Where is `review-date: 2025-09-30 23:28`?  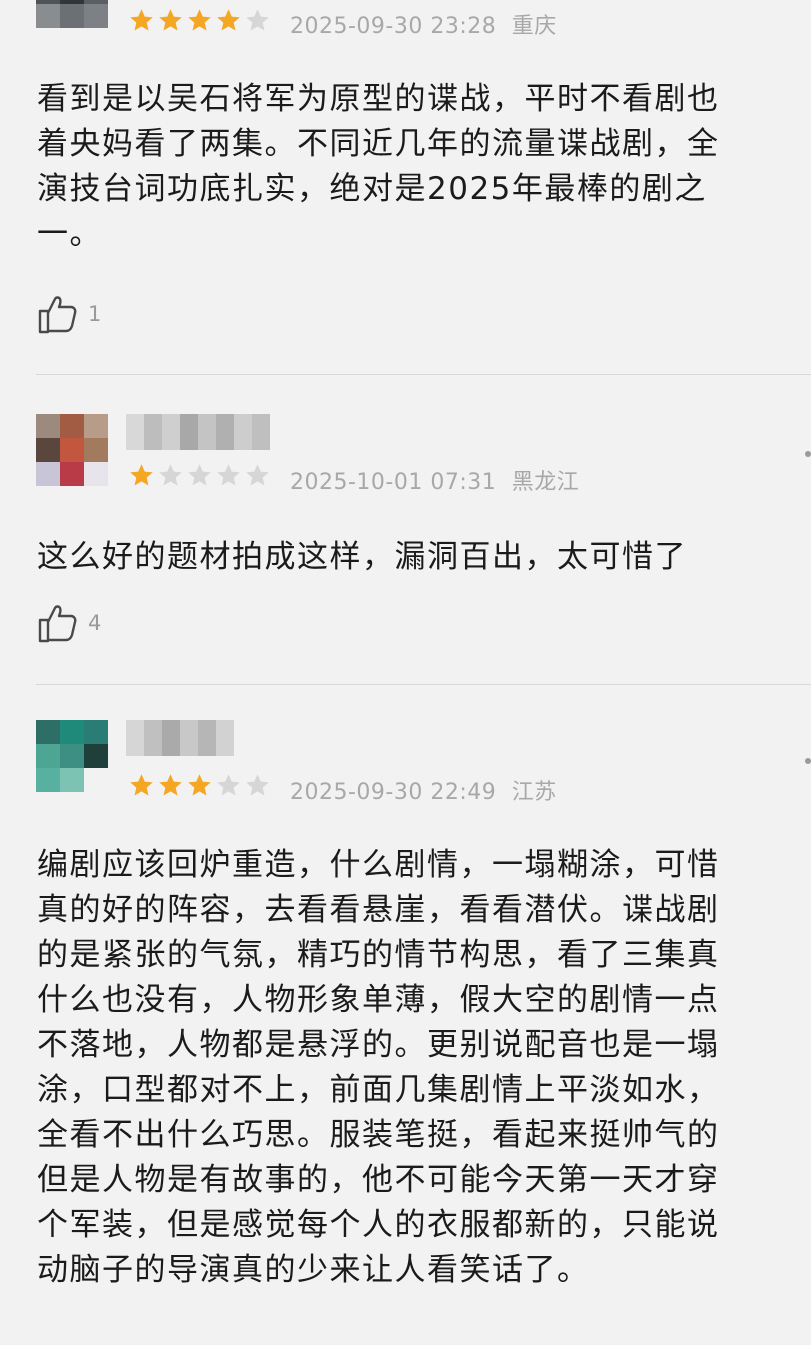 review-date: 2025-09-30 23:28 is located at coordinates (393, 26).